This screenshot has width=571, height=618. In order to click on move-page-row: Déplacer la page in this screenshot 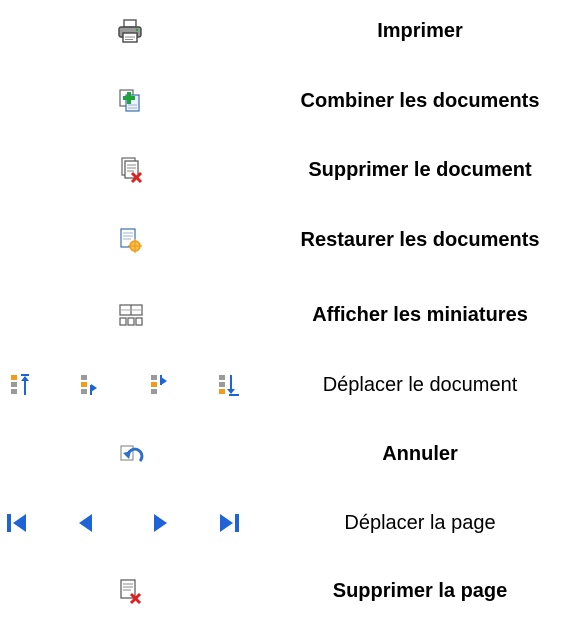, I will do `click(285, 523)`.